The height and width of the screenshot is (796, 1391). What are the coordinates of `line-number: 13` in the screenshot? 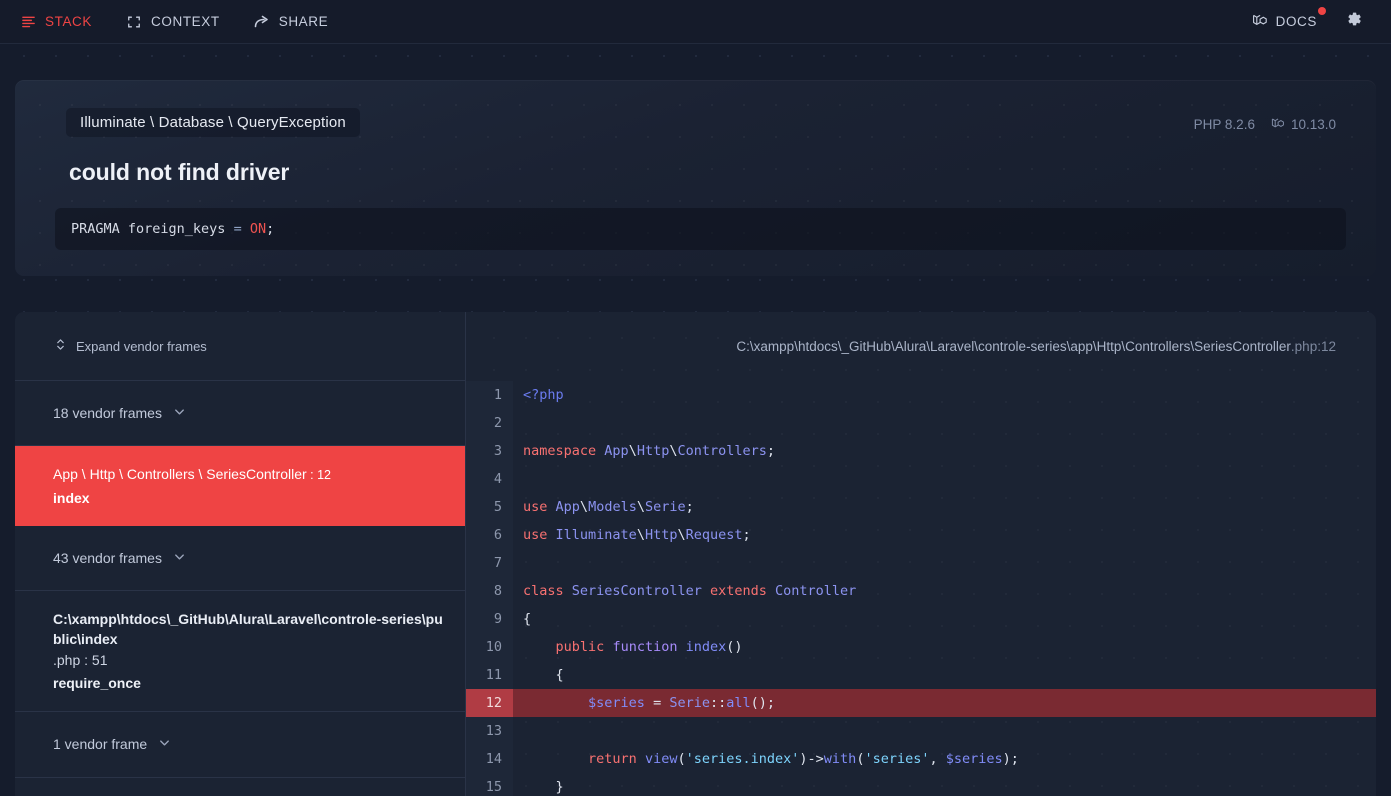 It's located at (489, 731).